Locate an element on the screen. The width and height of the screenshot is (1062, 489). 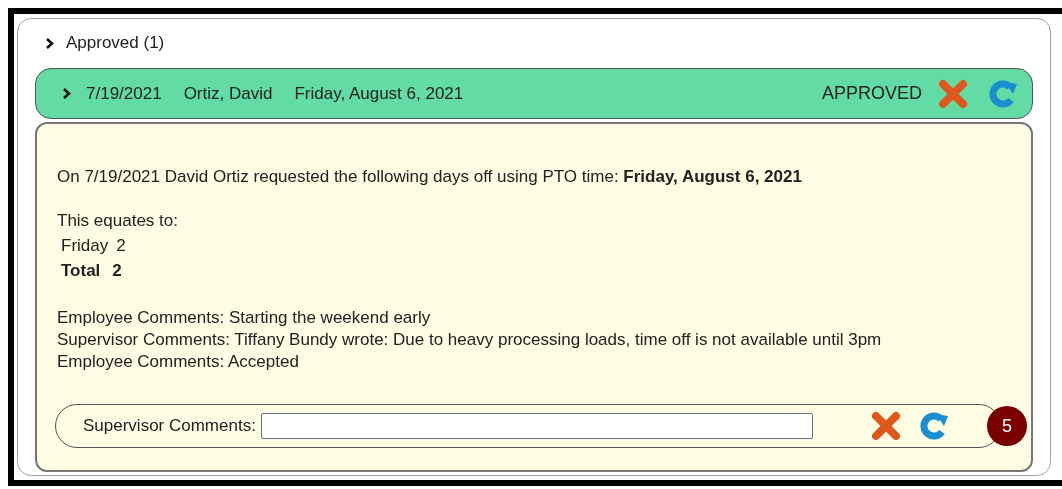
request-header-bar: 7/19/2021 Ortiz, David Friday, August 6, 2021 APPROVED is located at coordinates (534, 93).